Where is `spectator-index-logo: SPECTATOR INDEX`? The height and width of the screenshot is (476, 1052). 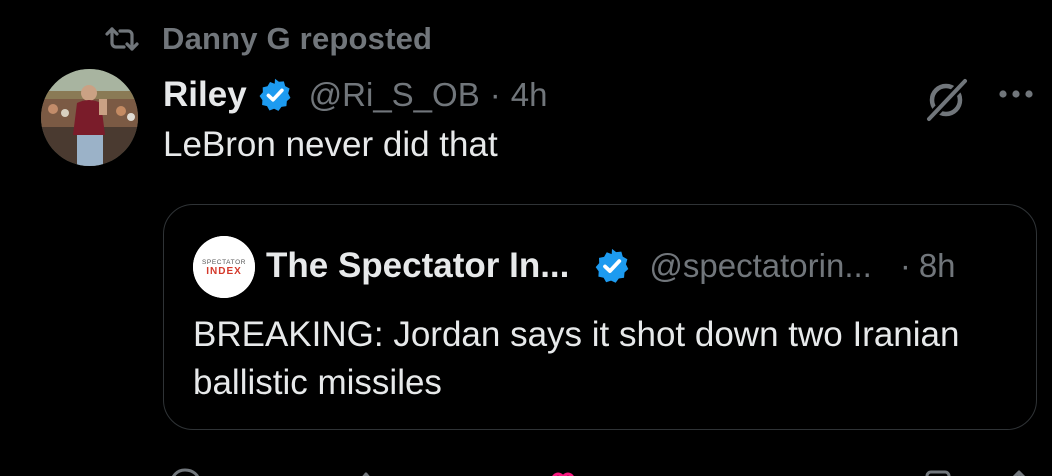
spectator-index-logo: SPECTATOR INDEX is located at coordinates (224, 267).